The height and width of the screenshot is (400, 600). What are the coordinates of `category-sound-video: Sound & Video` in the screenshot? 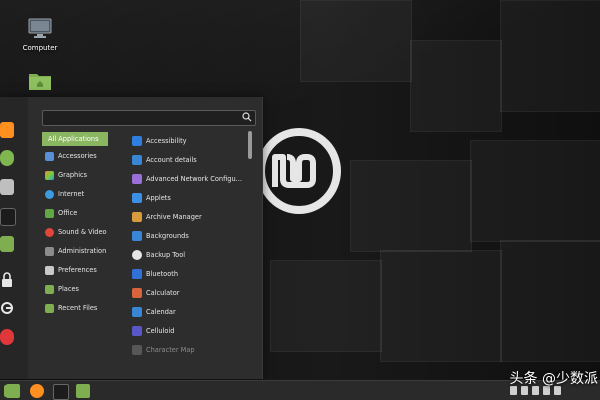 It's located at (75, 232).